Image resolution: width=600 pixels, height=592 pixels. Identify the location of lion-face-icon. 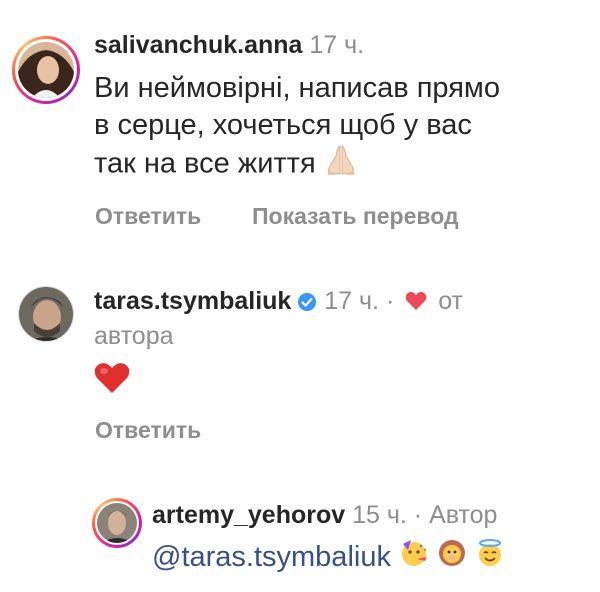
(452, 558).